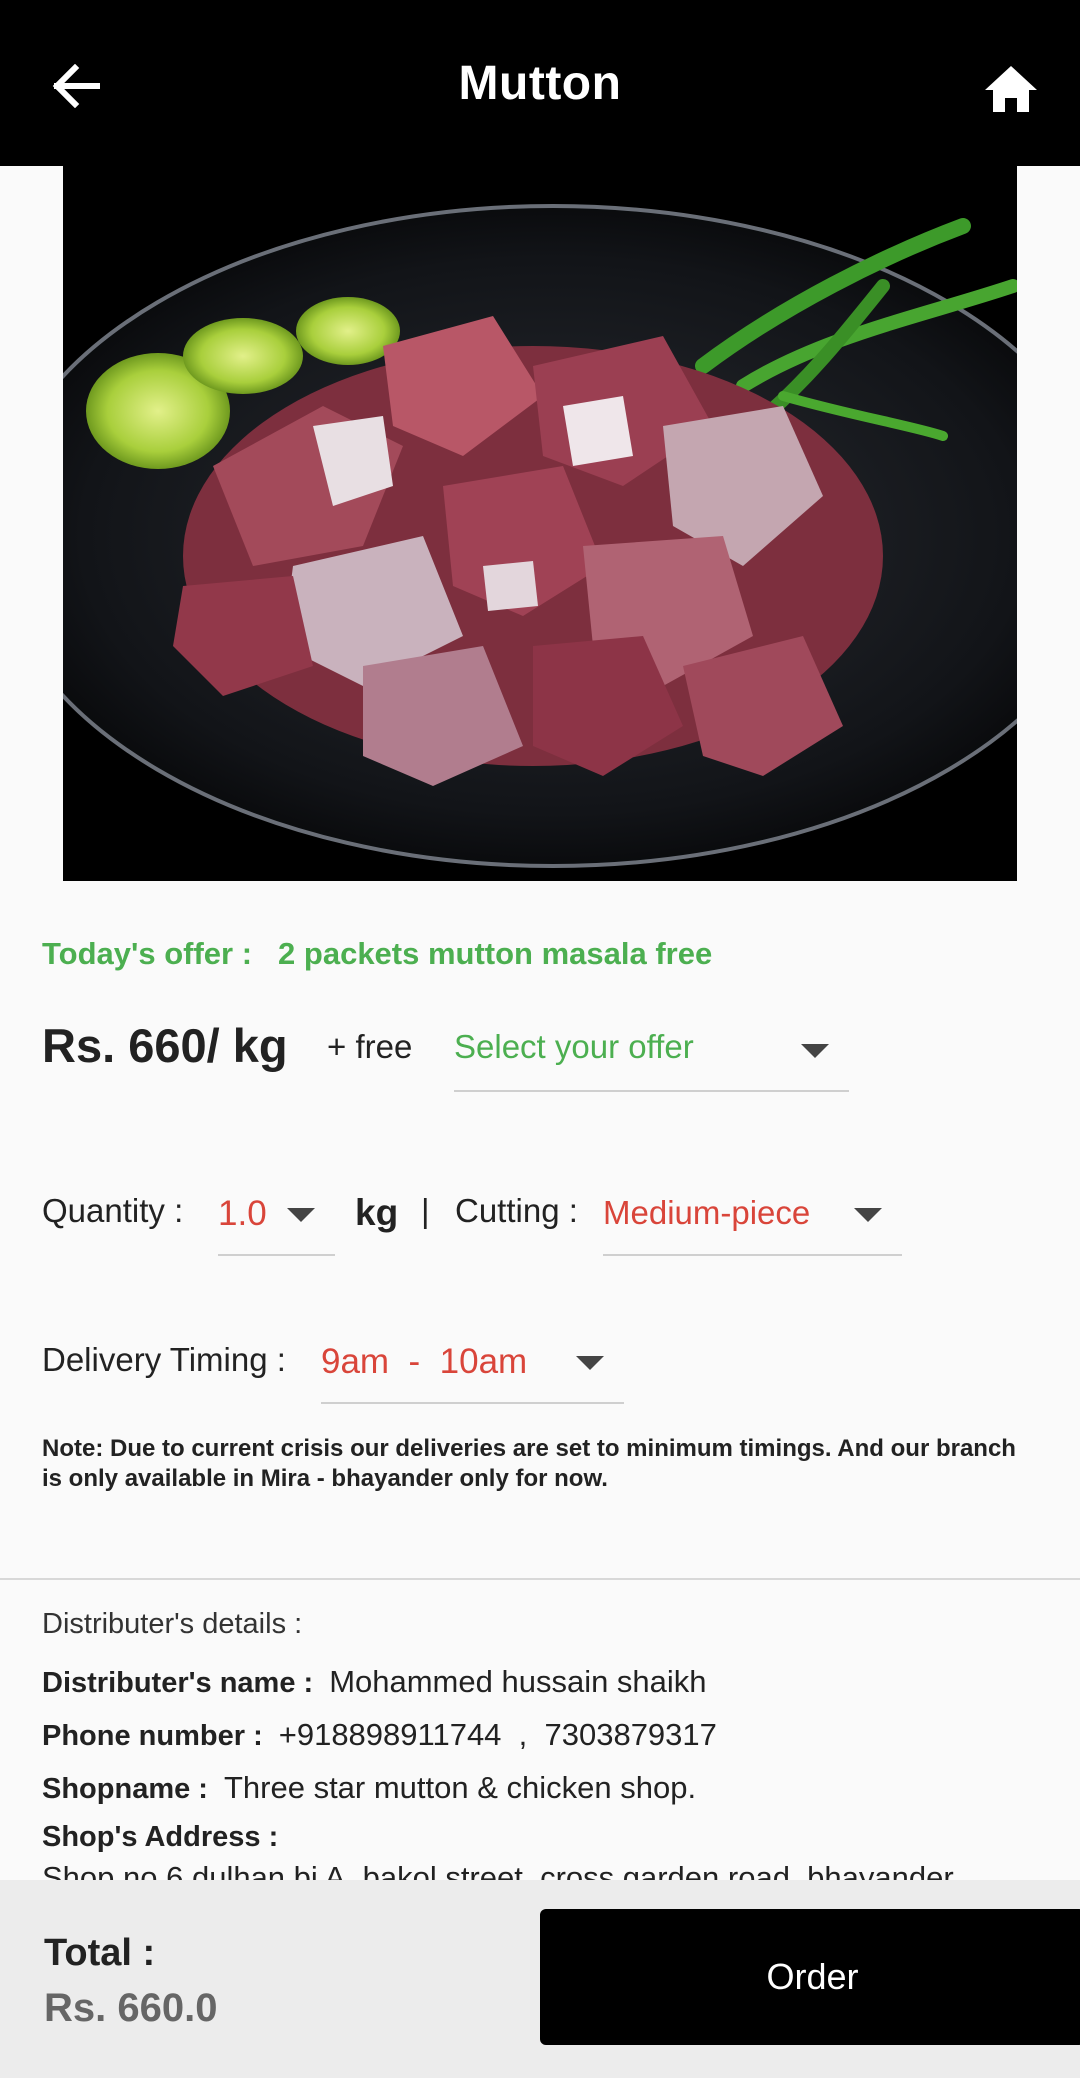 The height and width of the screenshot is (2078, 1080). What do you see at coordinates (424, 1361) in the screenshot?
I see `delivery-timing-value: 9am - 10am` at bounding box center [424, 1361].